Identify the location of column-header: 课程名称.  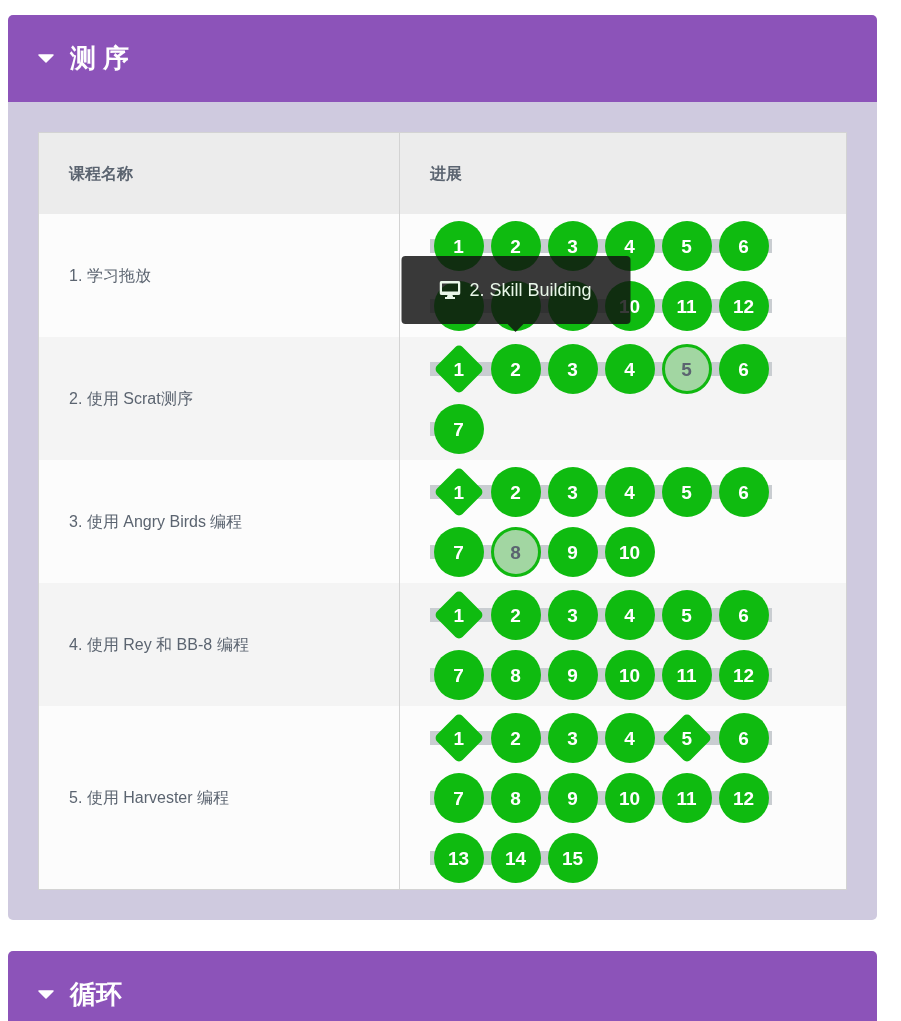
(101, 173).